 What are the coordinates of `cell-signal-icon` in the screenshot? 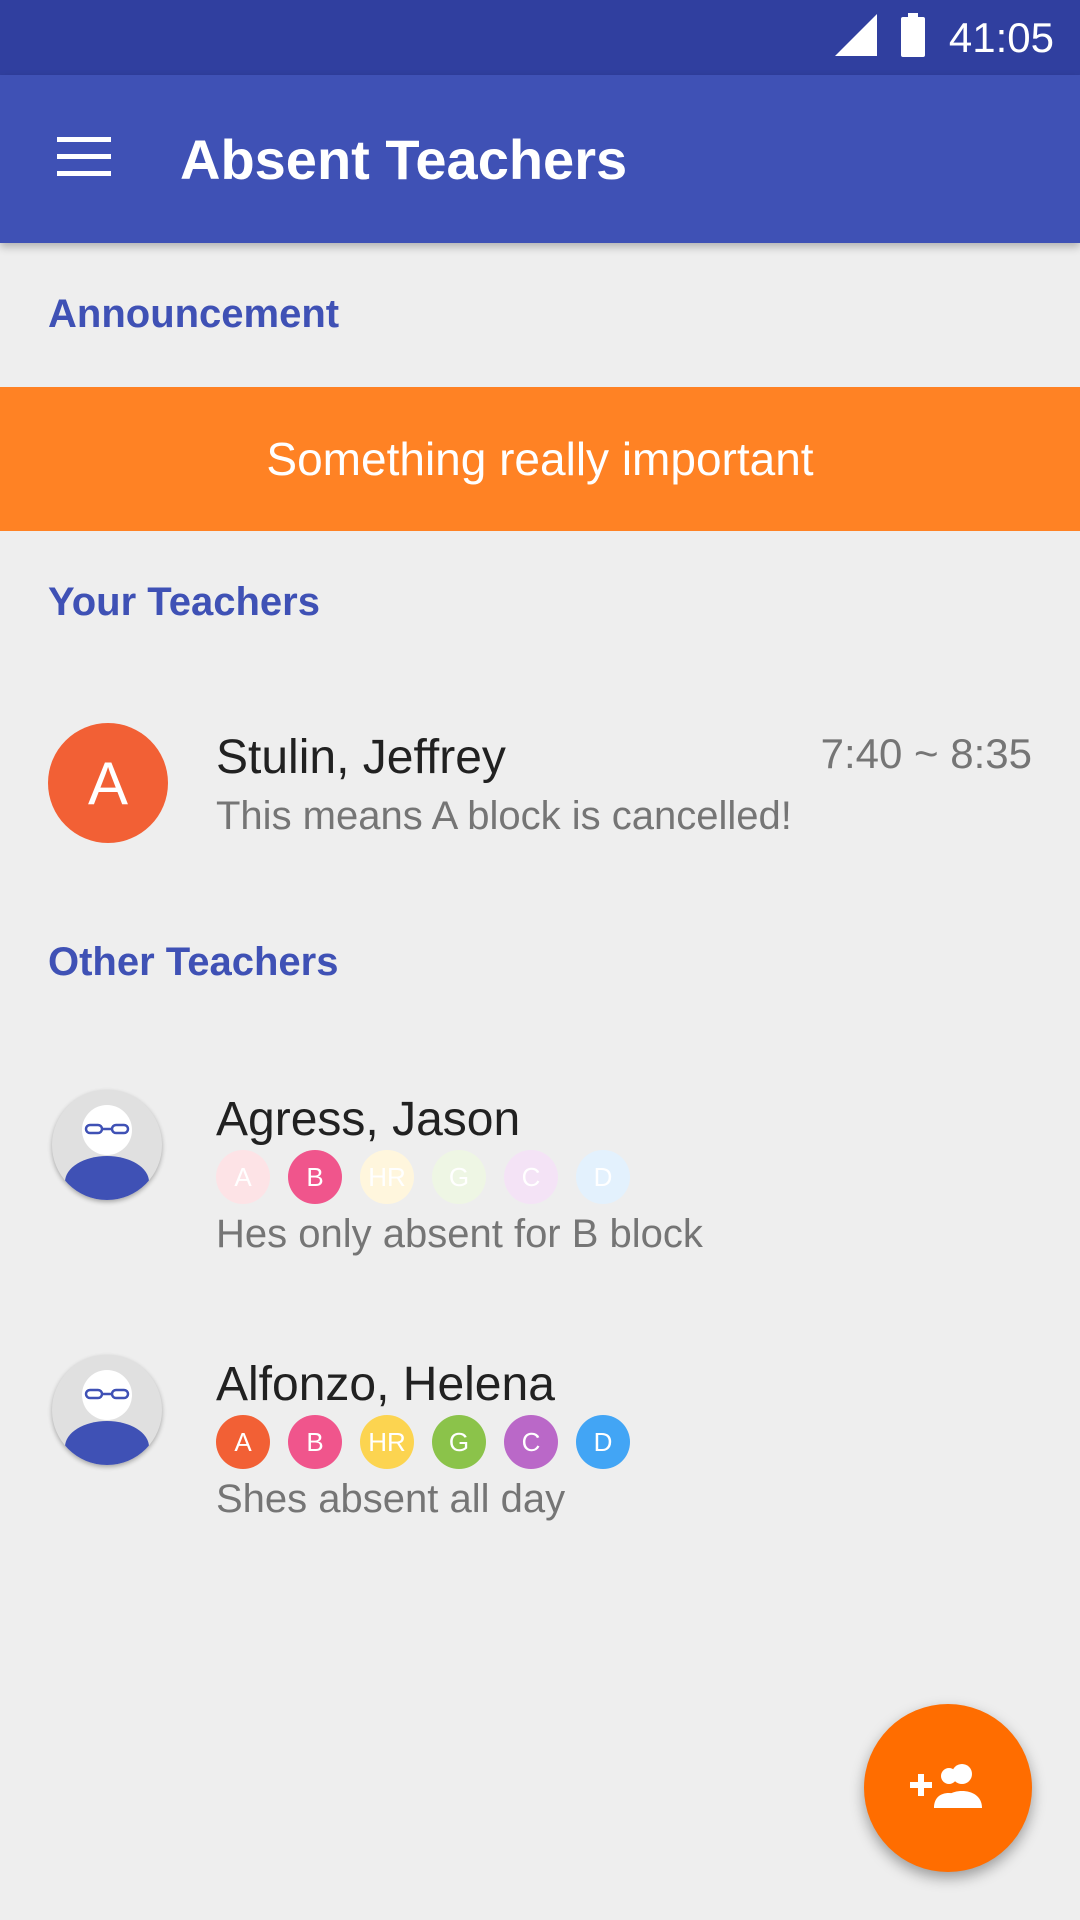 It's located at (855, 37).